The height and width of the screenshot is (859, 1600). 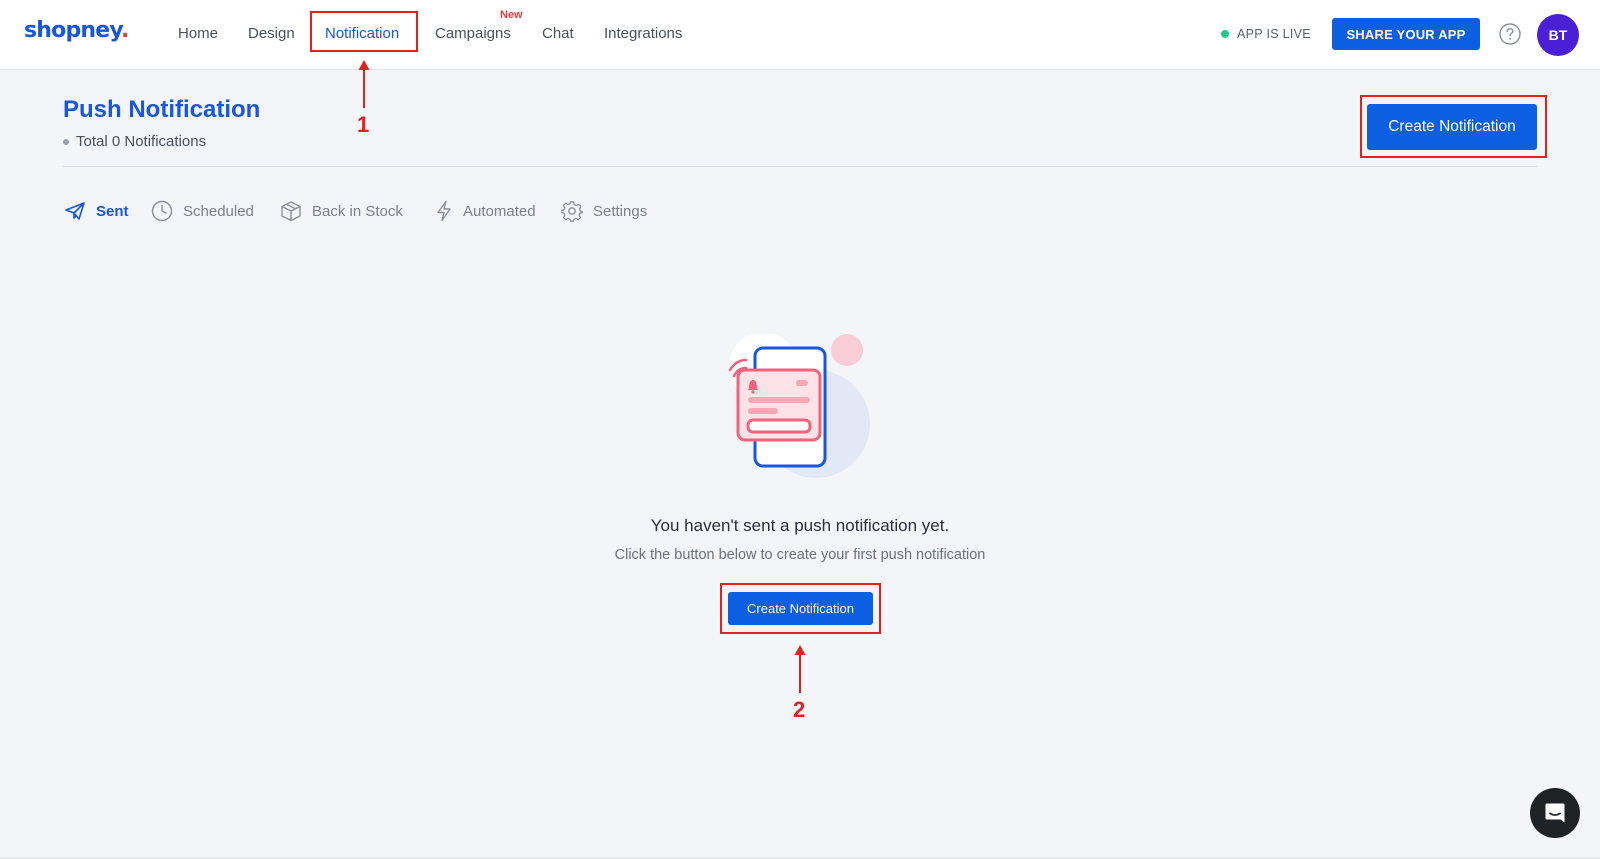 What do you see at coordinates (162, 211) in the screenshot?
I see `clock-icon` at bounding box center [162, 211].